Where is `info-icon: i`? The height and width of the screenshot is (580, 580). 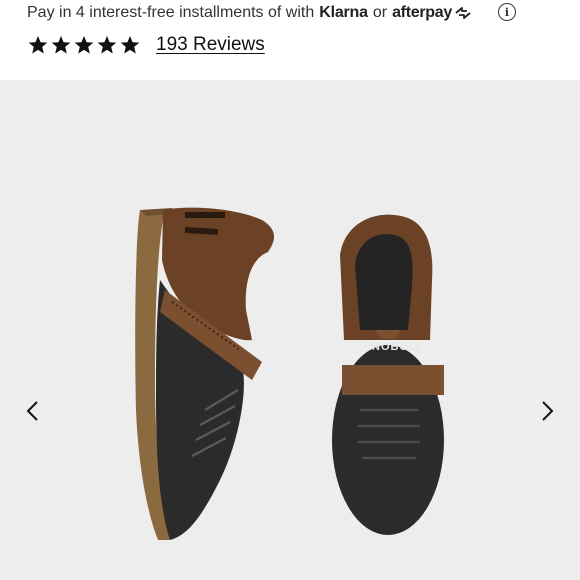
info-icon: i is located at coordinates (507, 12).